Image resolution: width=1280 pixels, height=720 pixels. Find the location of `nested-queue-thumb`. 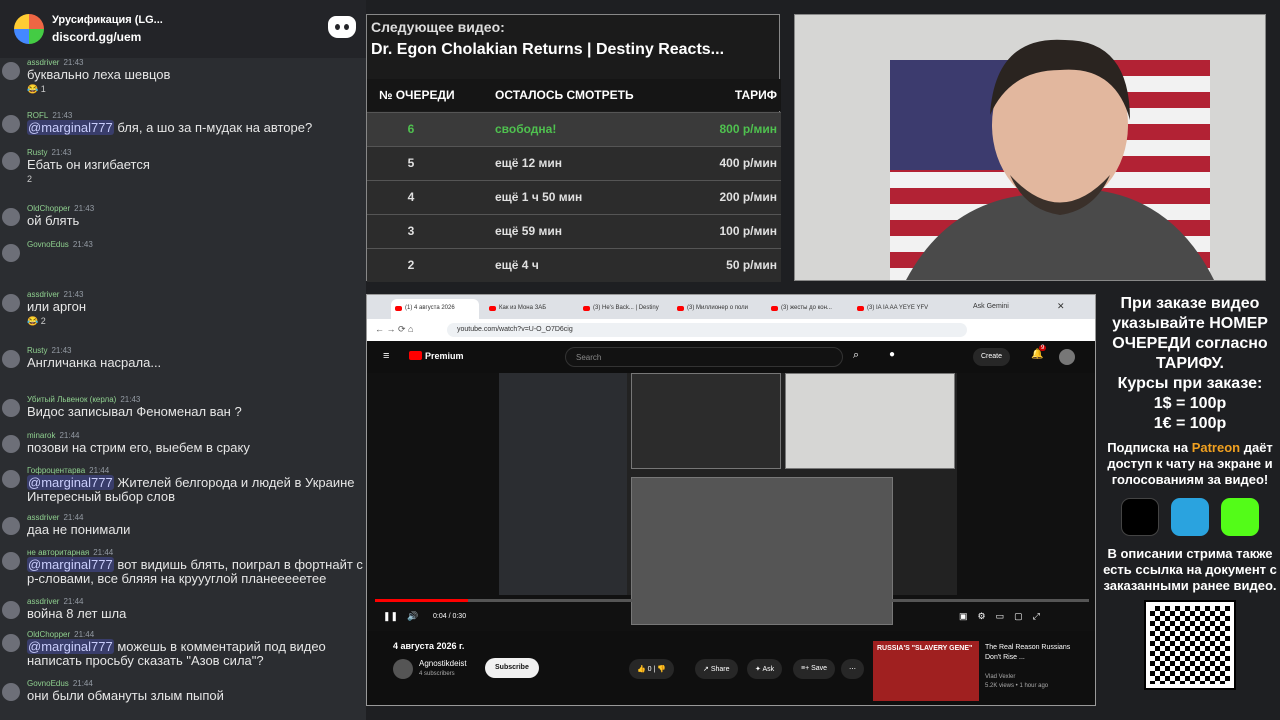

nested-queue-thumb is located at coordinates (706, 421).